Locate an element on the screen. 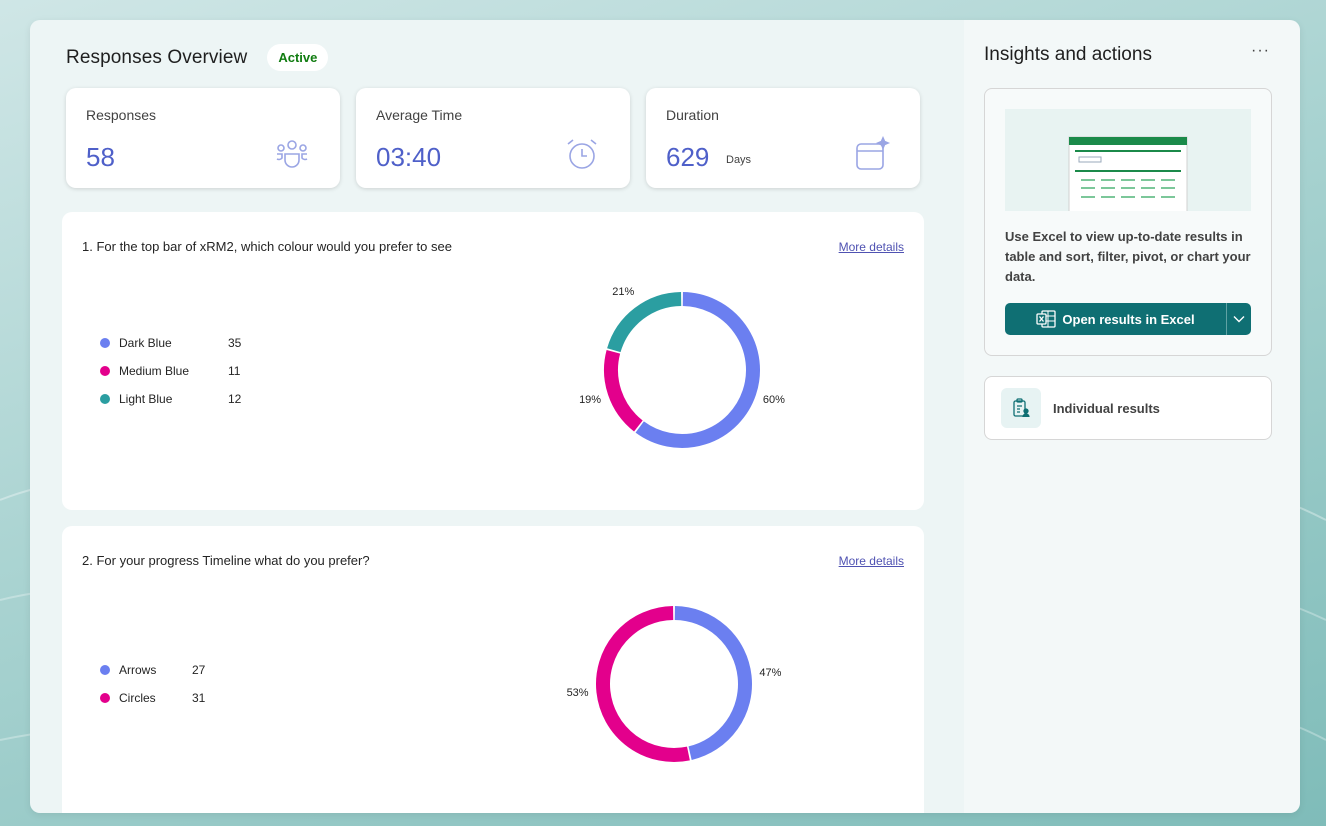  calendar-sparkle-icon is located at coordinates (873, 153).